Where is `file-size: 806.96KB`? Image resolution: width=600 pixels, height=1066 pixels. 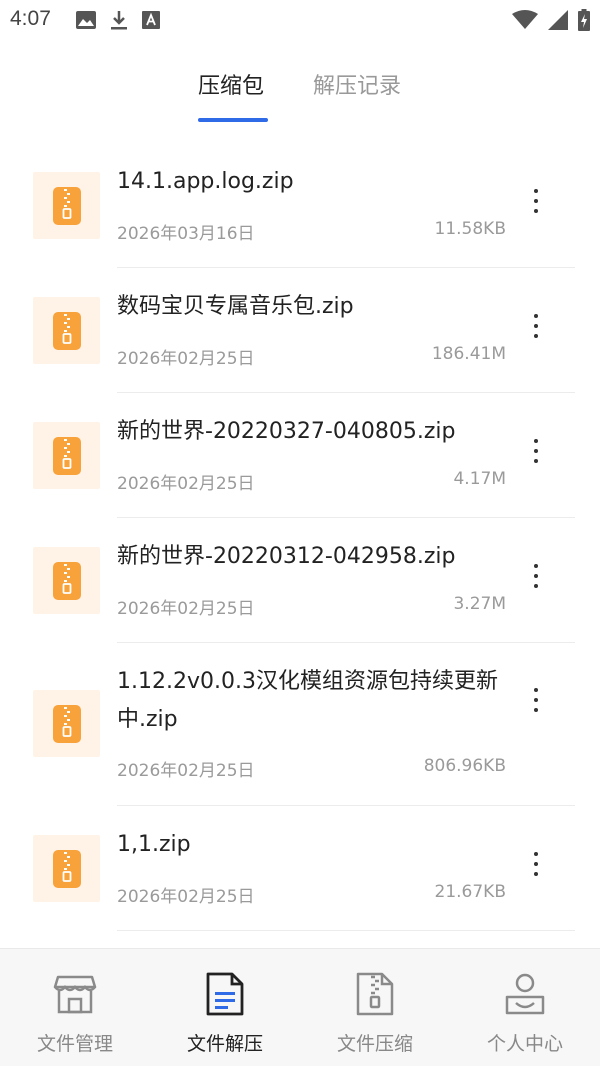
file-size: 806.96KB is located at coordinates (464, 766).